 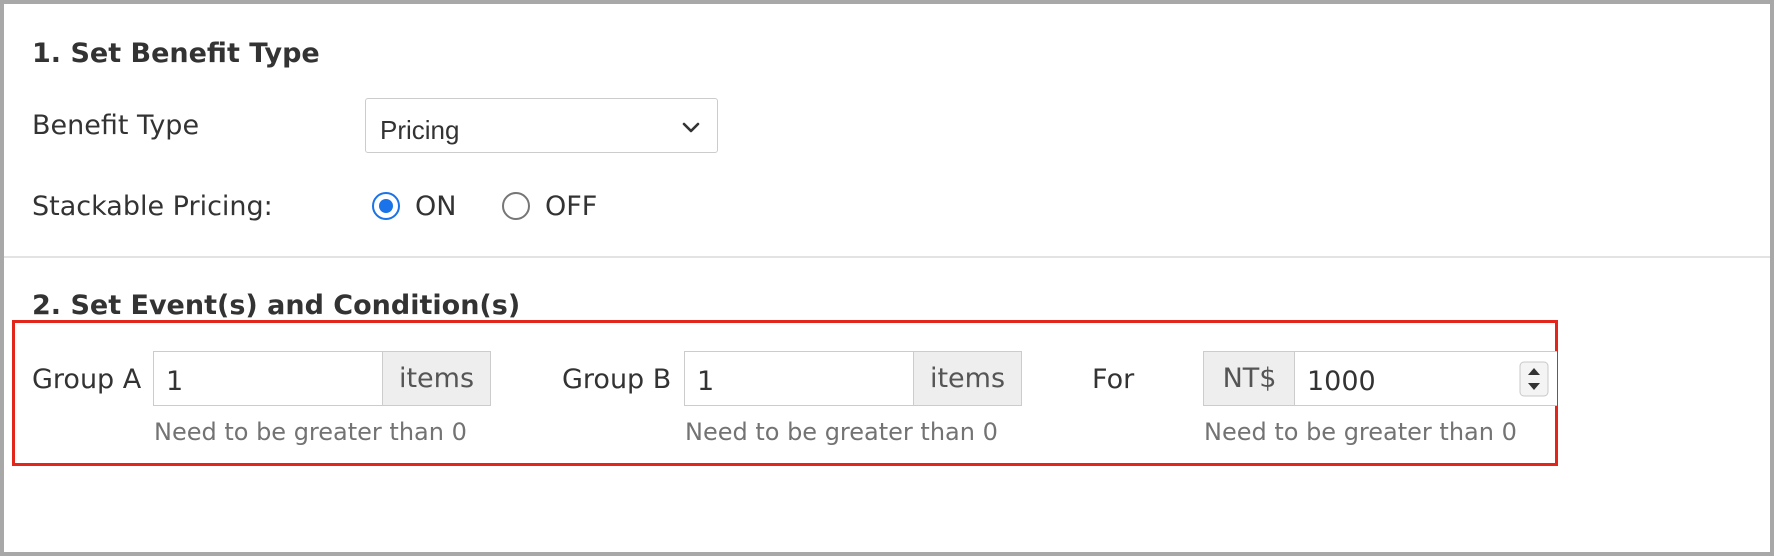 I want to click on price-input: 1000, so click(x=1425, y=378).